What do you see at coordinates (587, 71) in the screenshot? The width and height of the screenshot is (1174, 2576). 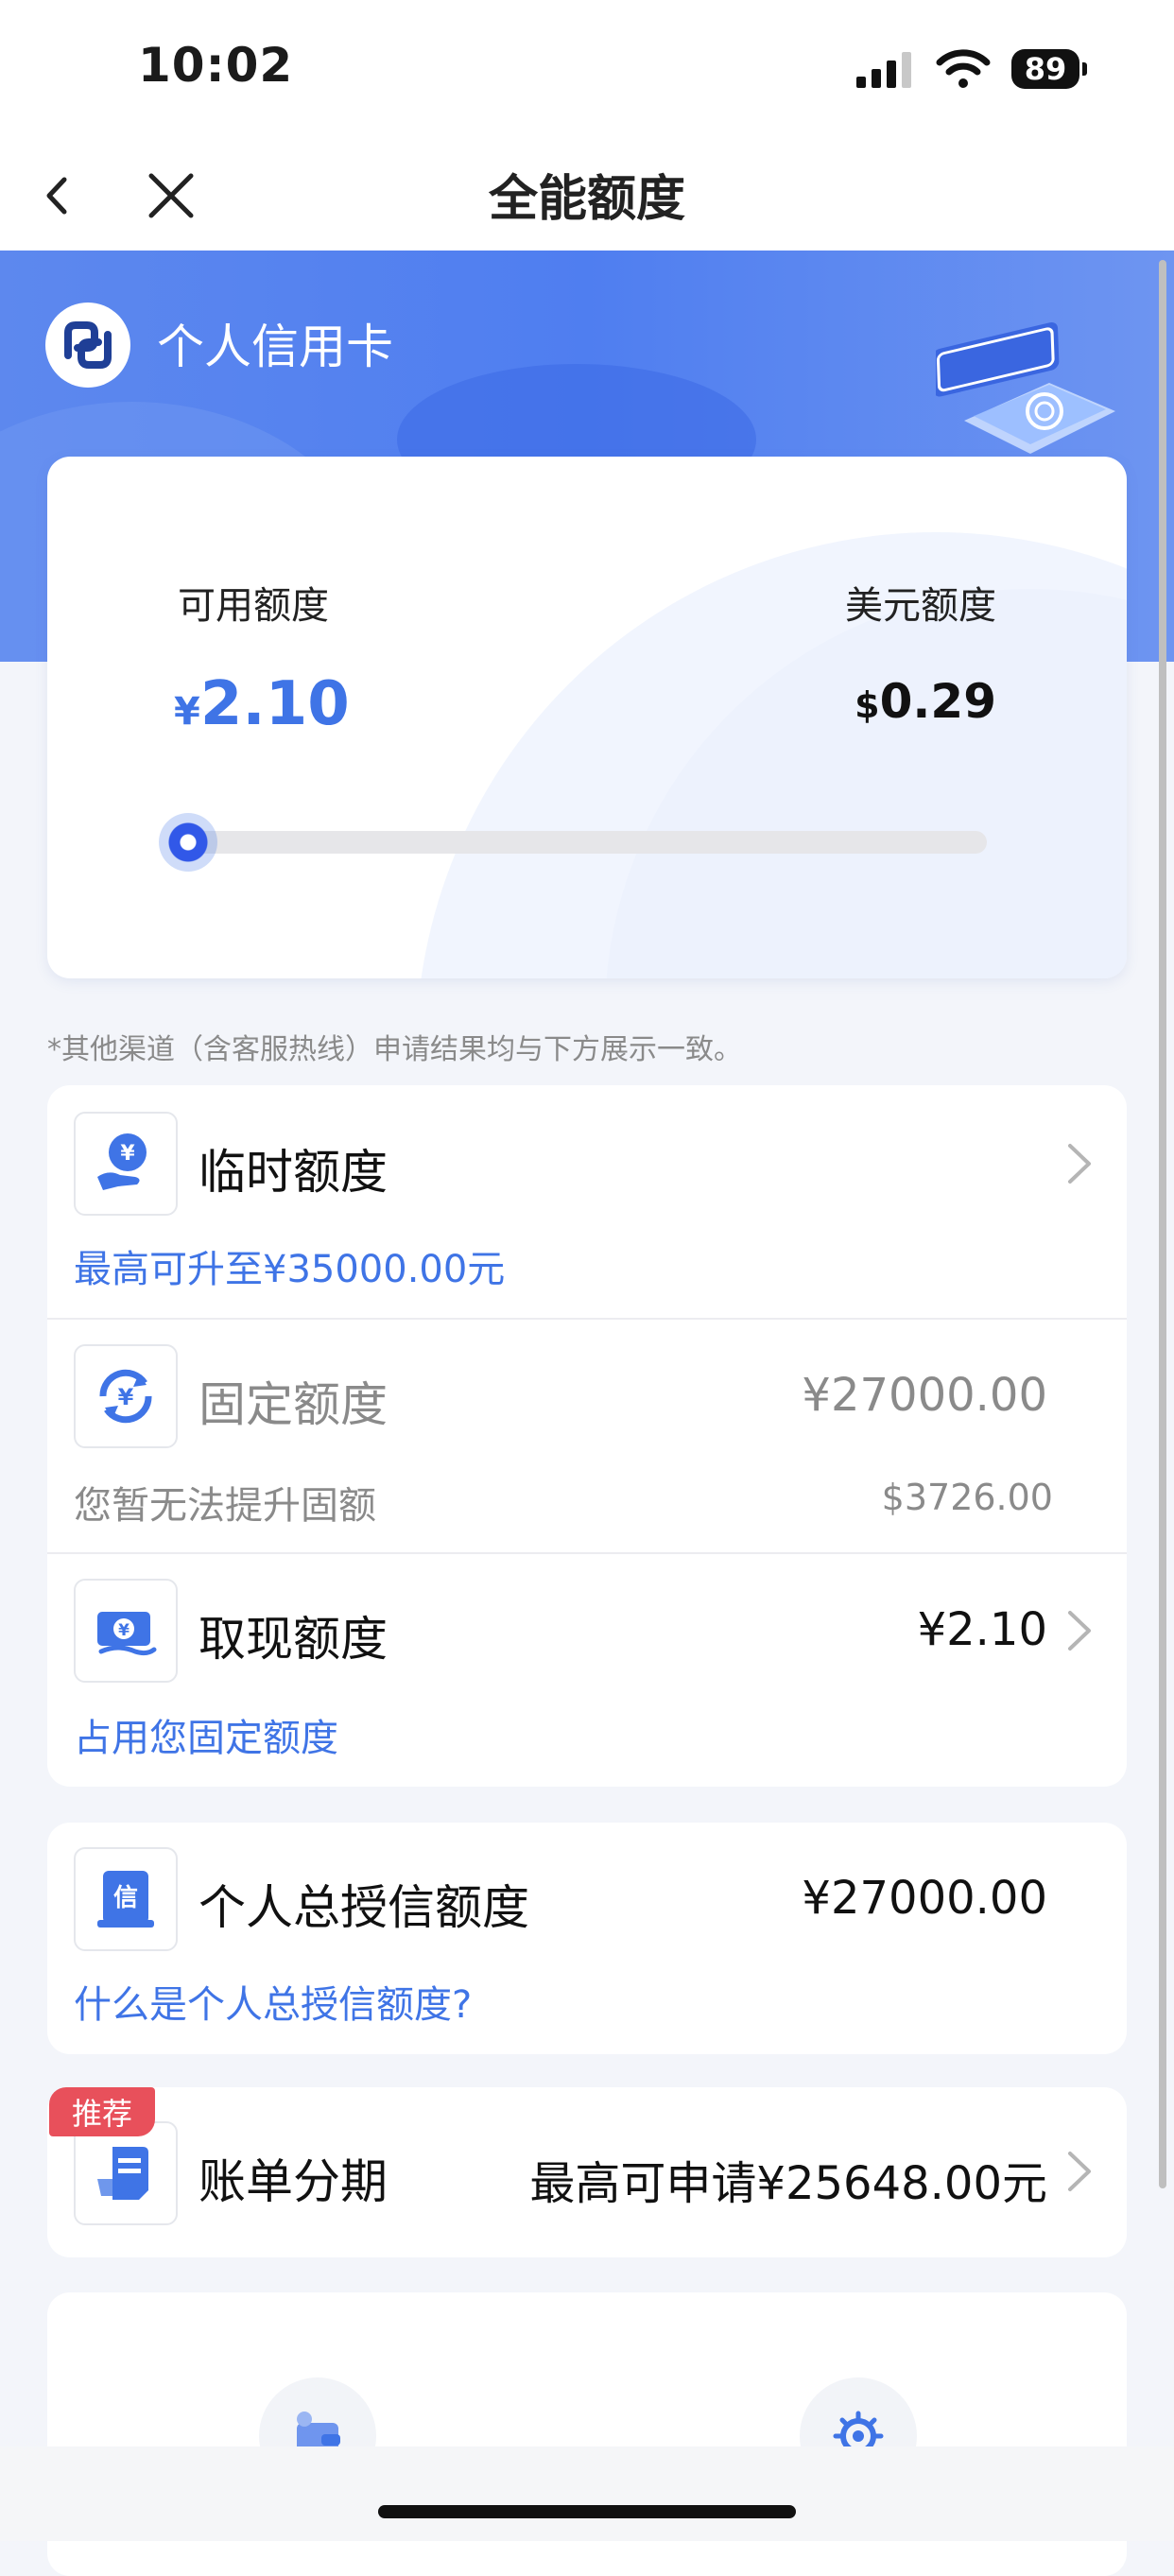 I see `status-bar: 10:02 89` at bounding box center [587, 71].